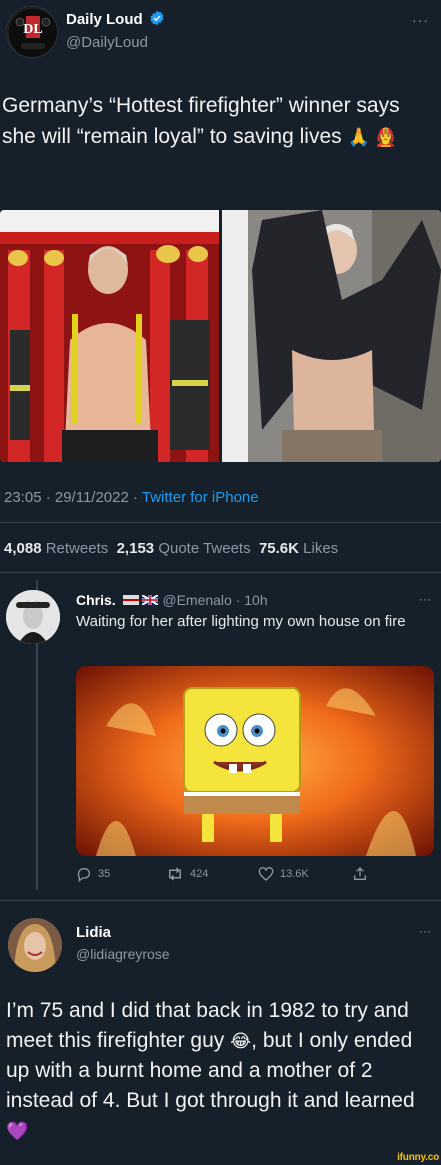 Image resolution: width=441 pixels, height=1165 pixels. I want to click on reply-author-name: Chris., so click(96, 600).